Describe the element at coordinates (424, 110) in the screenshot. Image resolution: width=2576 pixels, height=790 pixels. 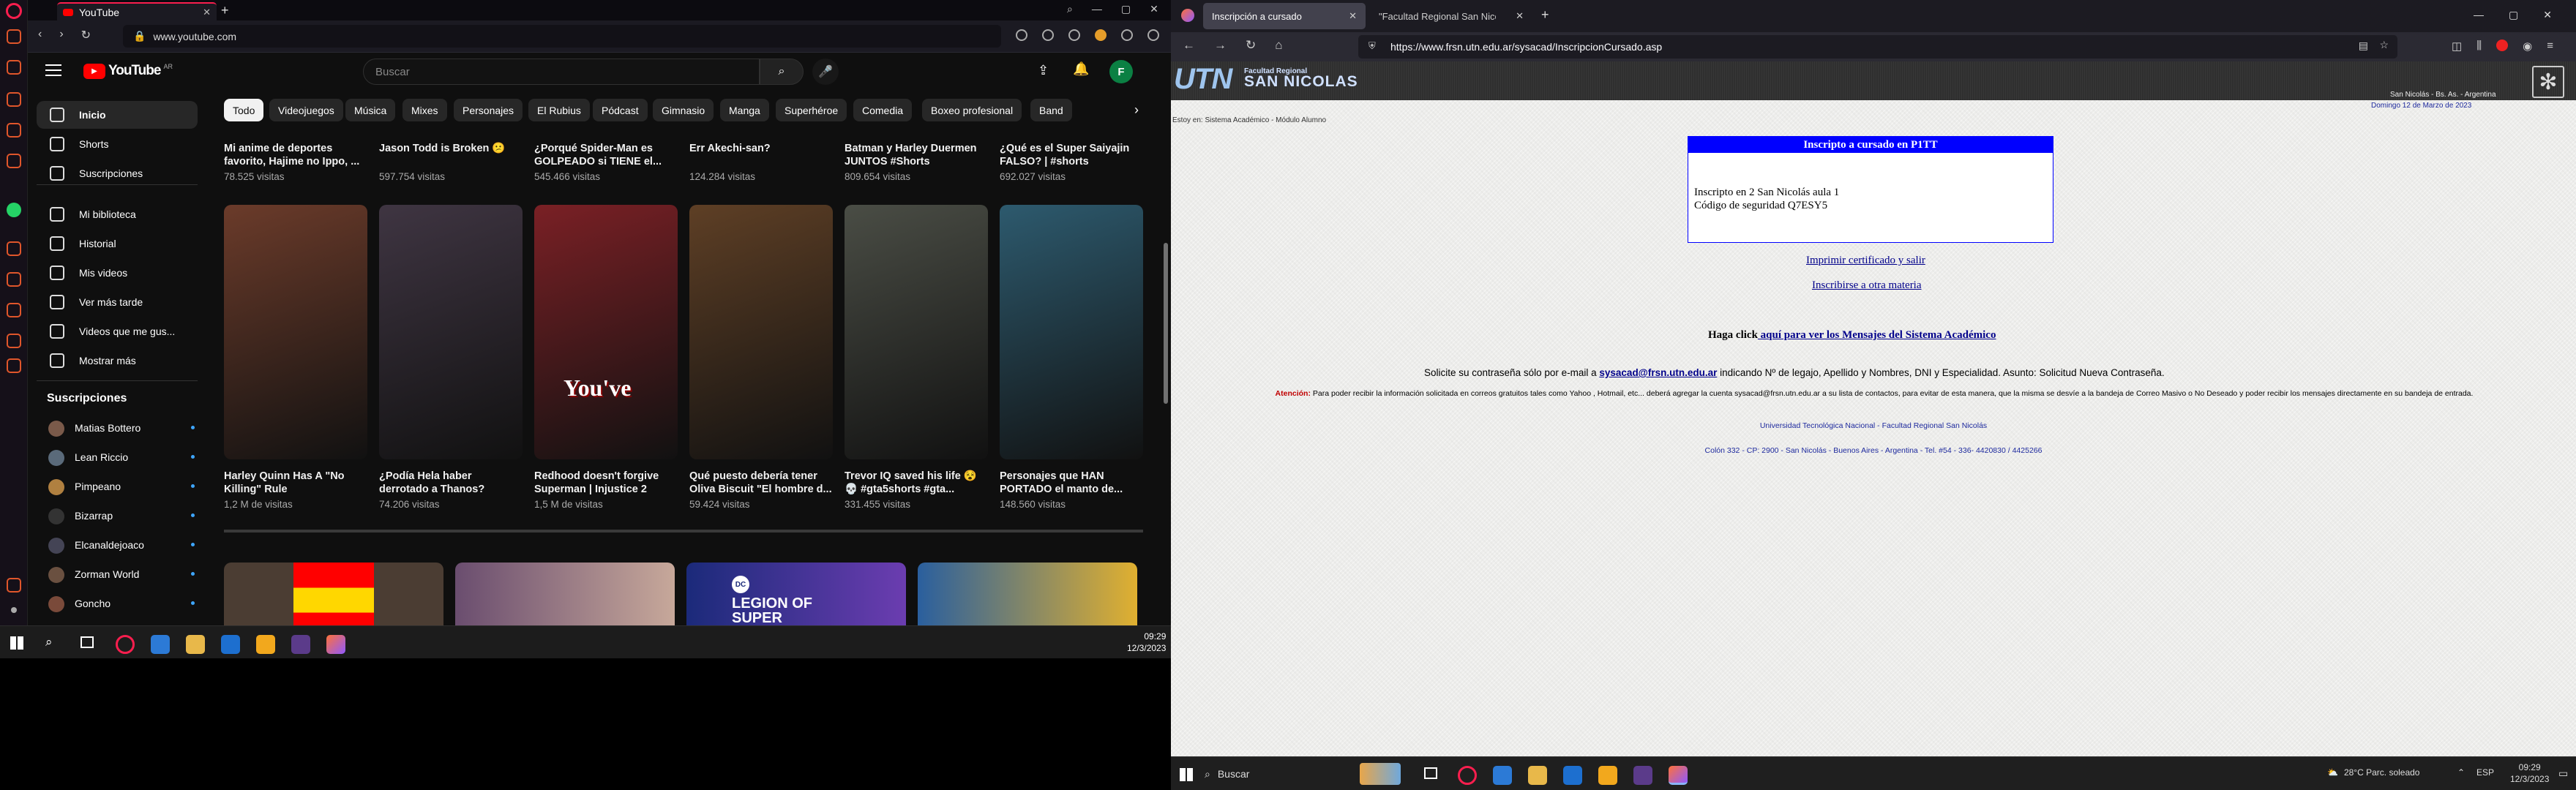
I see `filter-chip: Mixes` at that location.